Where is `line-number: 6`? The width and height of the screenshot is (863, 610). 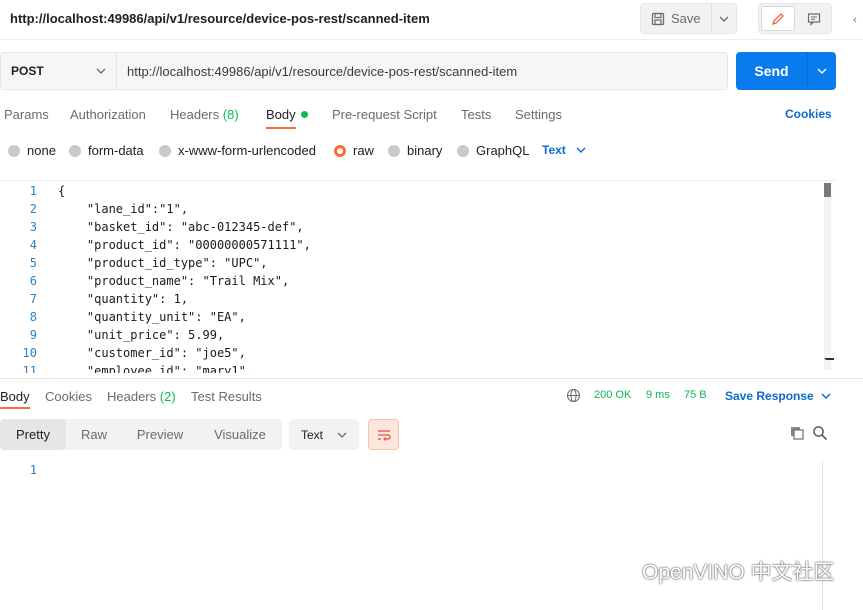
line-number: 6 is located at coordinates (33, 281).